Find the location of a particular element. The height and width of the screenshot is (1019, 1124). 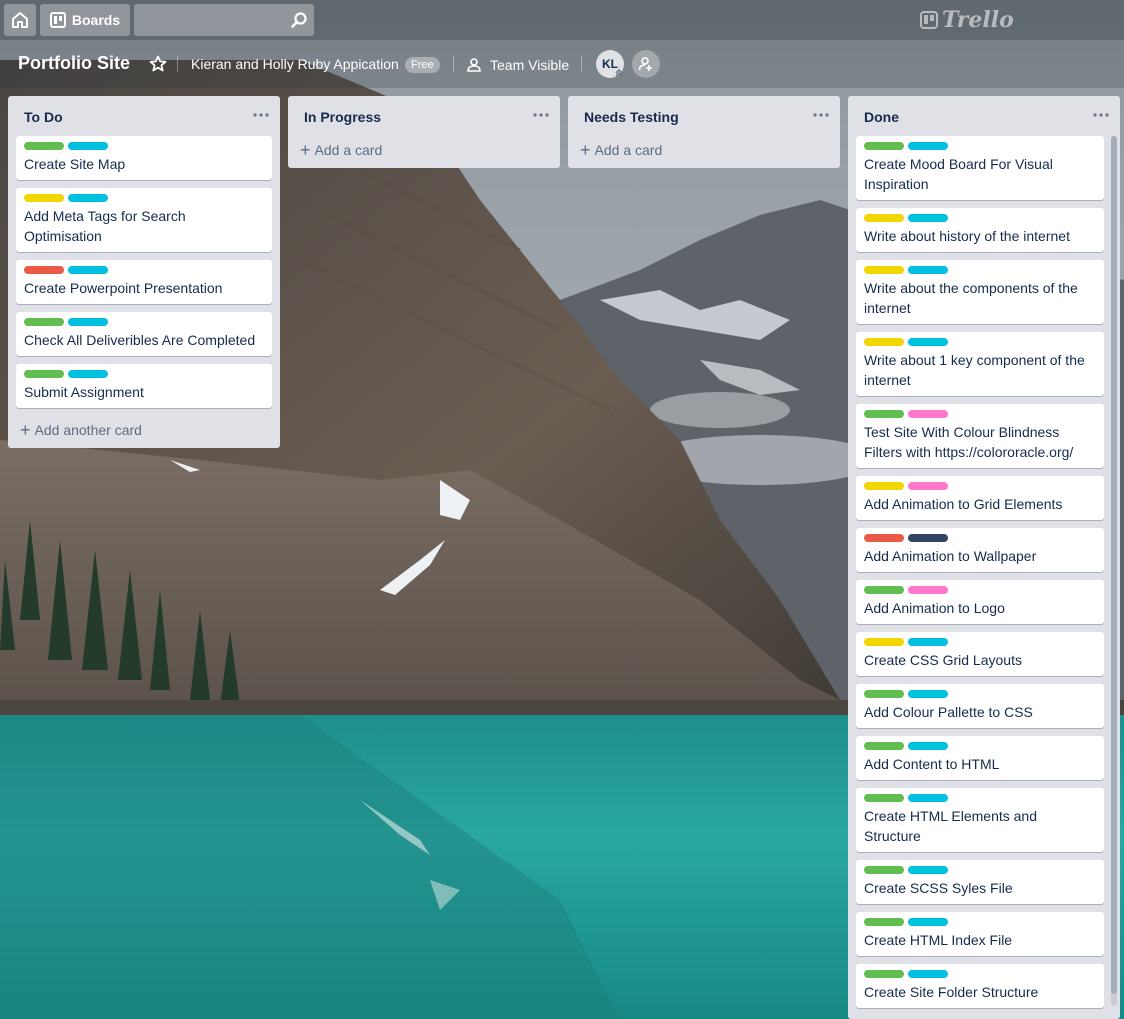

card: Add Colour Pallette to CSS is located at coordinates (980, 706).